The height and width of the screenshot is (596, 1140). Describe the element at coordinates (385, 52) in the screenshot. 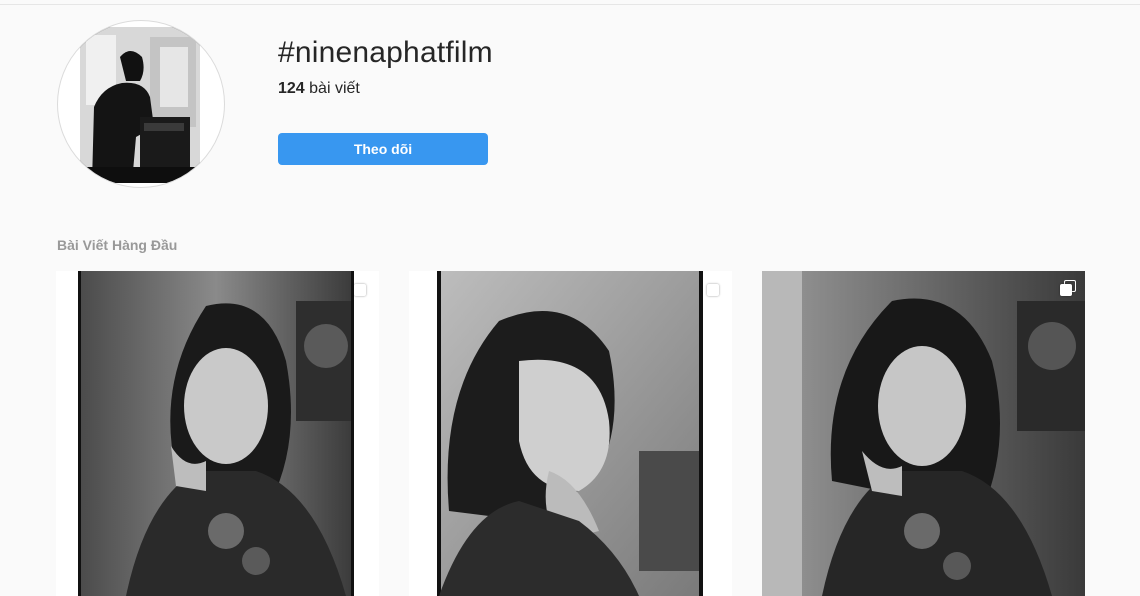

I see `hashtag-title: #ninenaphatfilm` at that location.